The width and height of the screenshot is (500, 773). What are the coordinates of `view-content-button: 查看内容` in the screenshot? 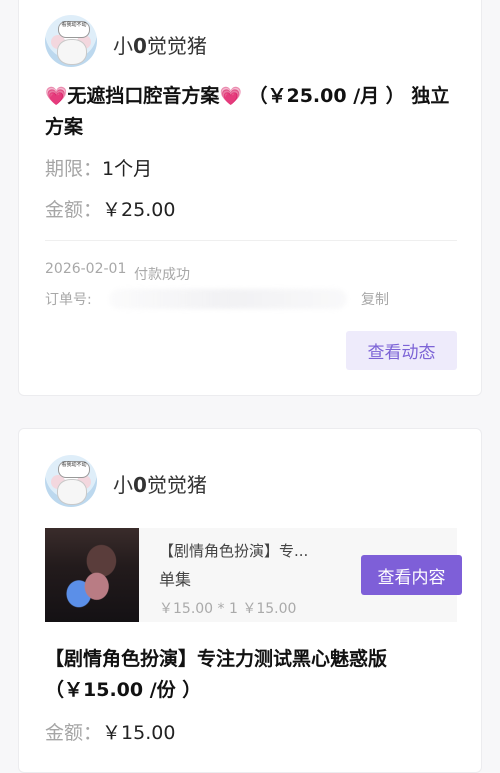 It's located at (411, 575).